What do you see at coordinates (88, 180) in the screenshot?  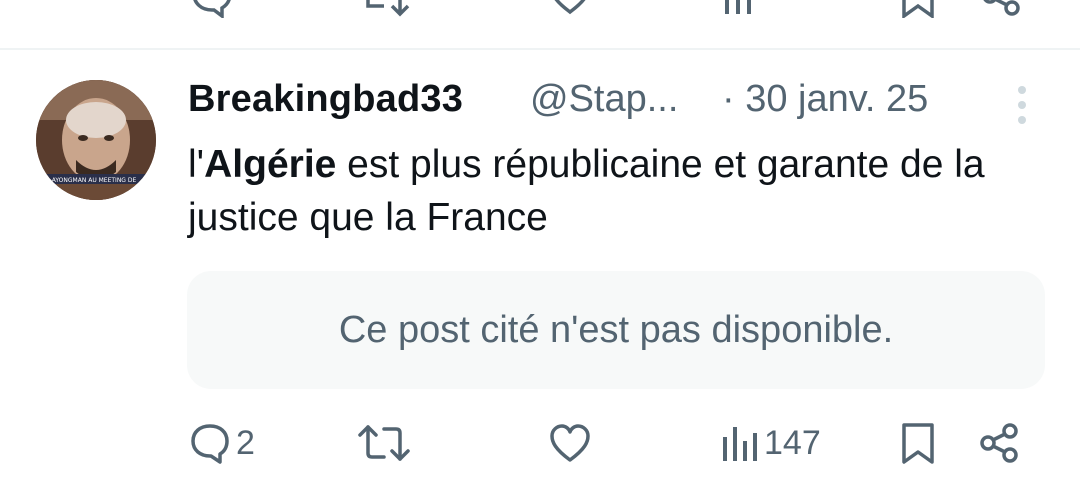 I see `svg-text: E À AYONGMAN AU MEETING DE` at bounding box center [88, 180].